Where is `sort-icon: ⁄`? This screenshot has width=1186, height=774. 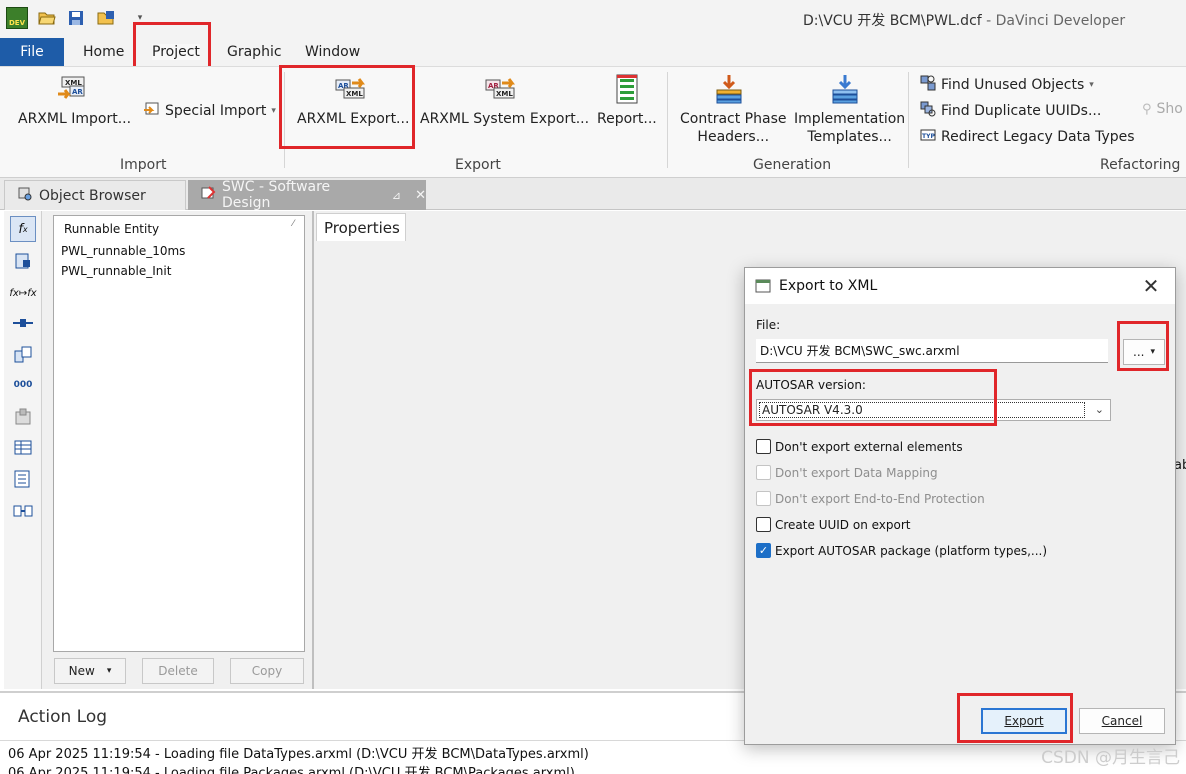 sort-icon: ⁄ is located at coordinates (293, 224).